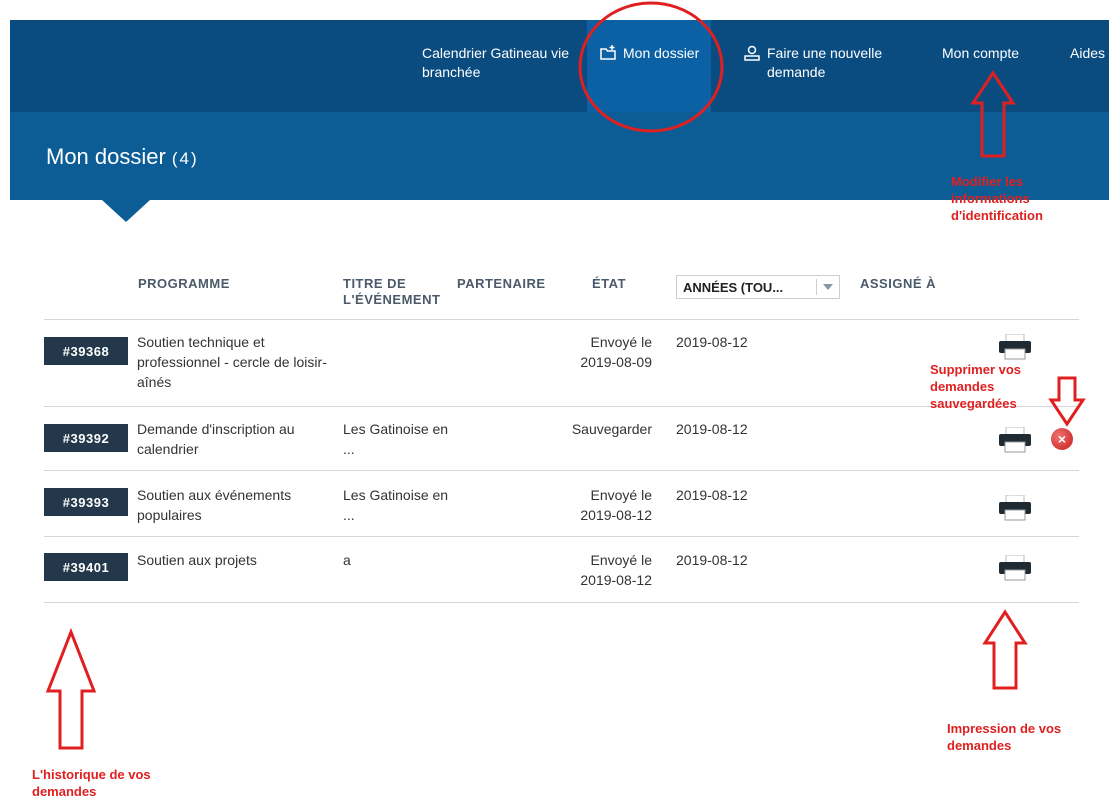 The image size is (1109, 802). I want to click on annotation-history: L'historique de vos demandes, so click(91, 783).